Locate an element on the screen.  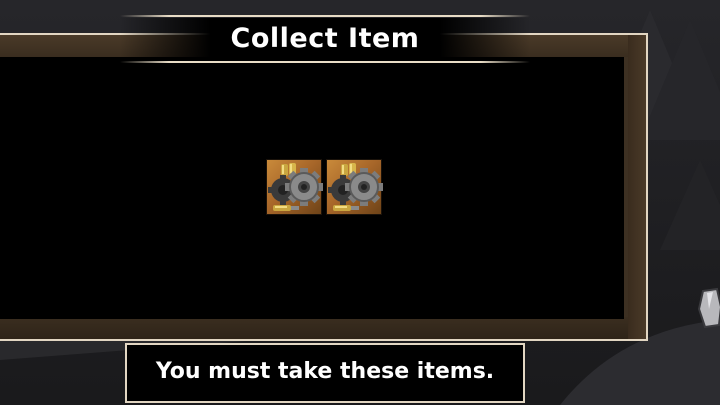
title-divider-bottom is located at coordinates (325, 62).